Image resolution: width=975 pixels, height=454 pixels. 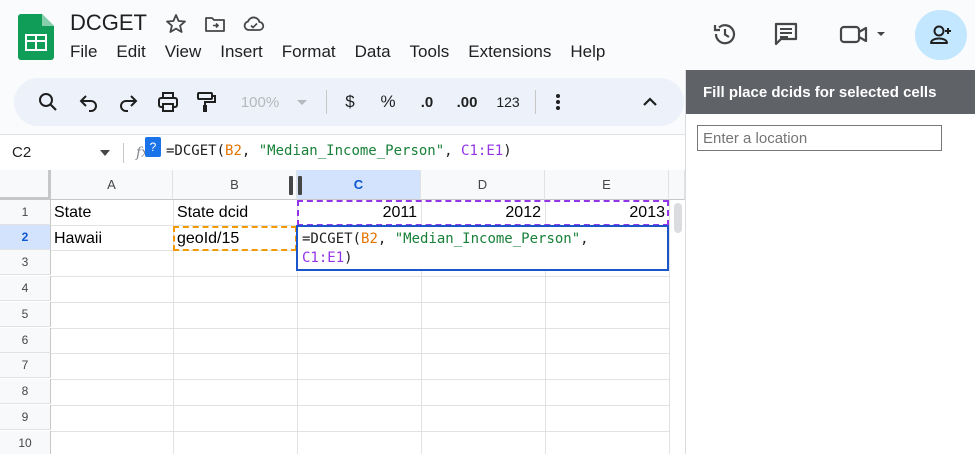 What do you see at coordinates (233, 151) in the screenshot?
I see `formula-token: B2` at bounding box center [233, 151].